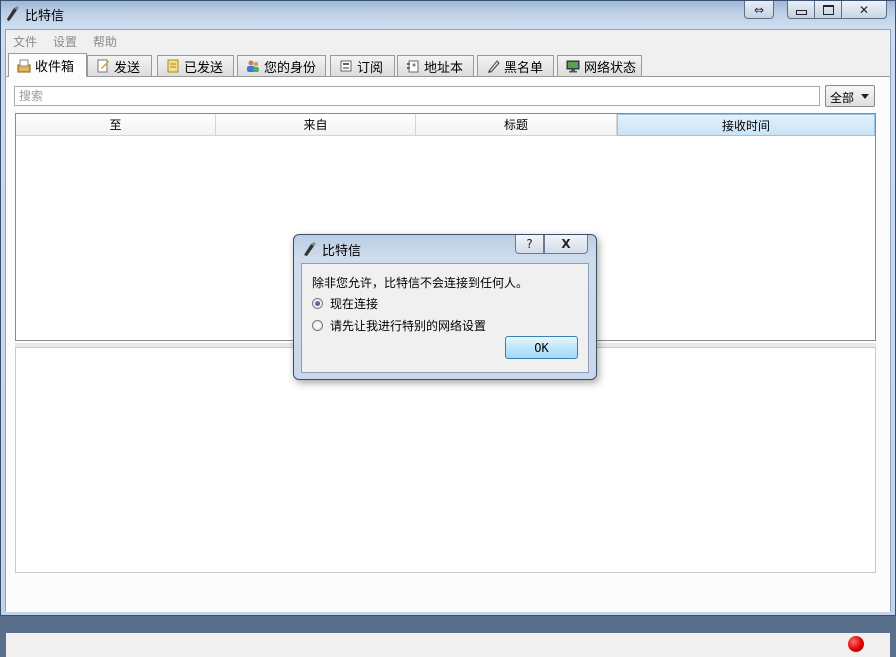 This screenshot has width=896, height=657. Describe the element at coordinates (346, 66) in the screenshot. I see `subscriptions-icon` at that location.